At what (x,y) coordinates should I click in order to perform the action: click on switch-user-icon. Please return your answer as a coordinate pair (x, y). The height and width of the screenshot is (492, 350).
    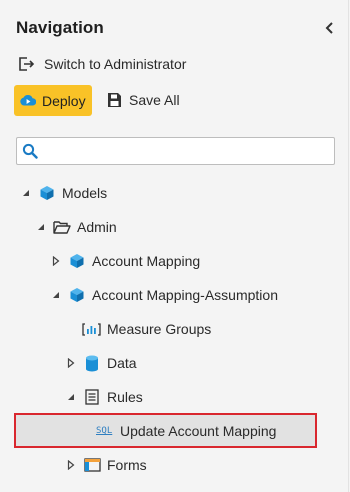
    Looking at the image, I should click on (27, 64).